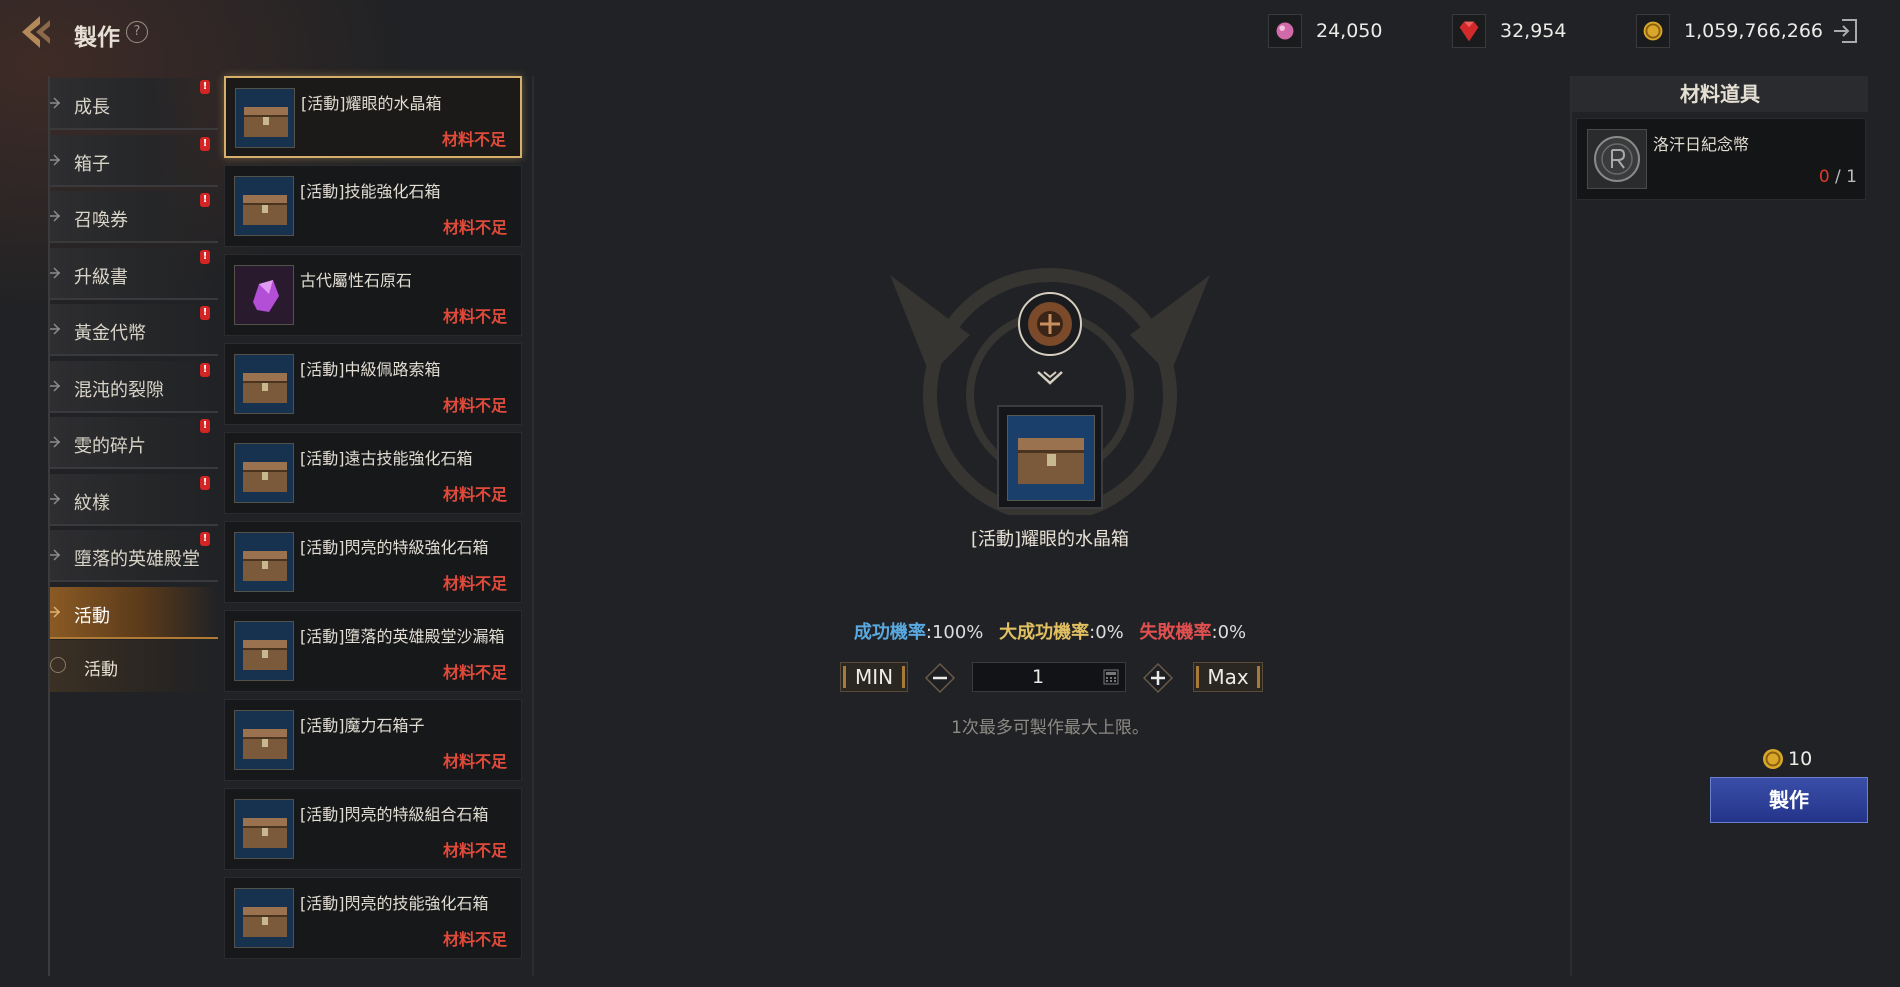 The image size is (1900, 987). I want to click on category-fallen-hero-hall: 墮落的英雄殿堂 !, so click(134, 556).